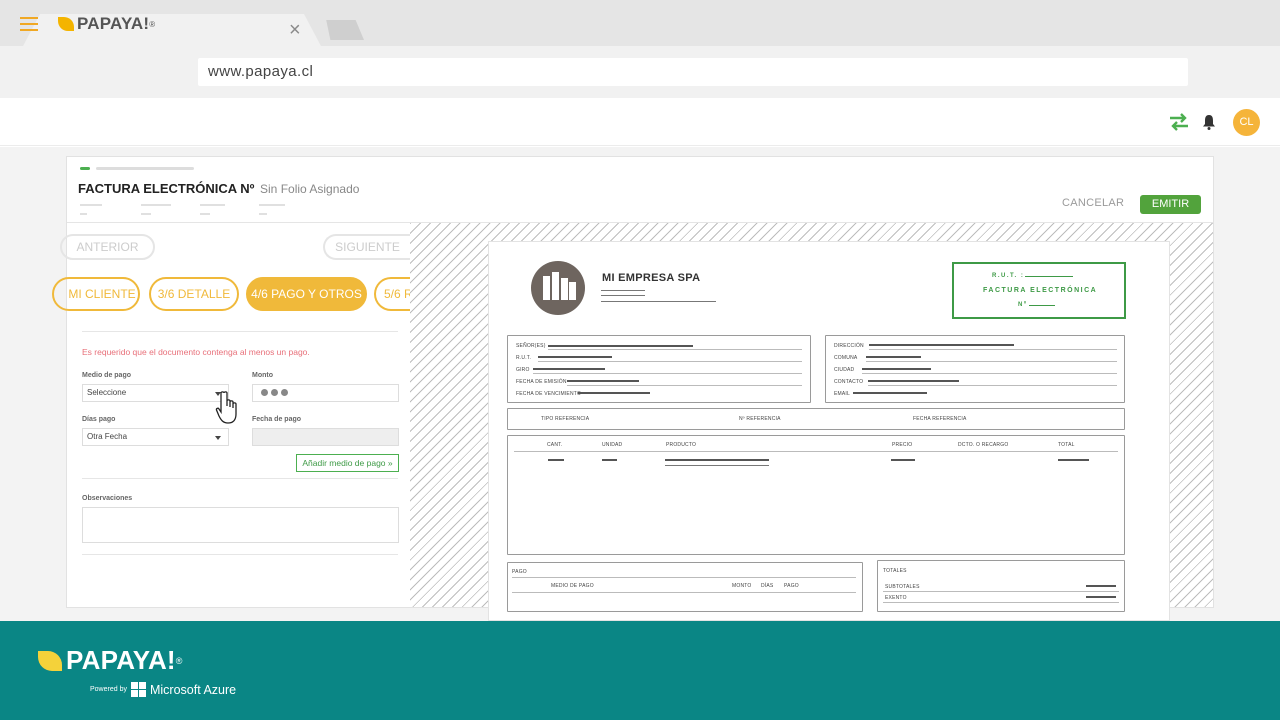  I want to click on items-header: DCTO. O RECARGO, so click(983, 445).